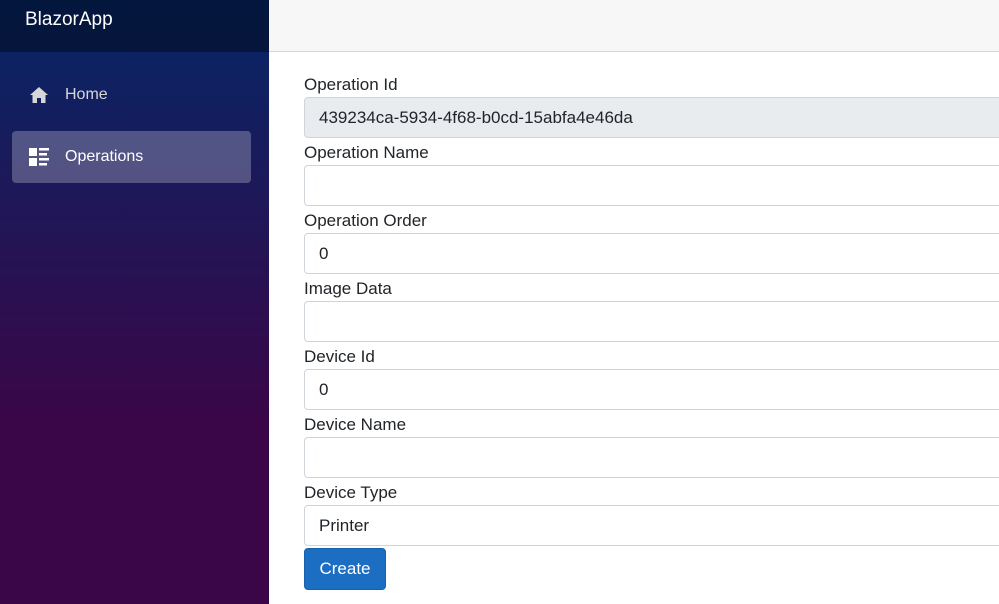  I want to click on field-label: Device Name, so click(355, 424).